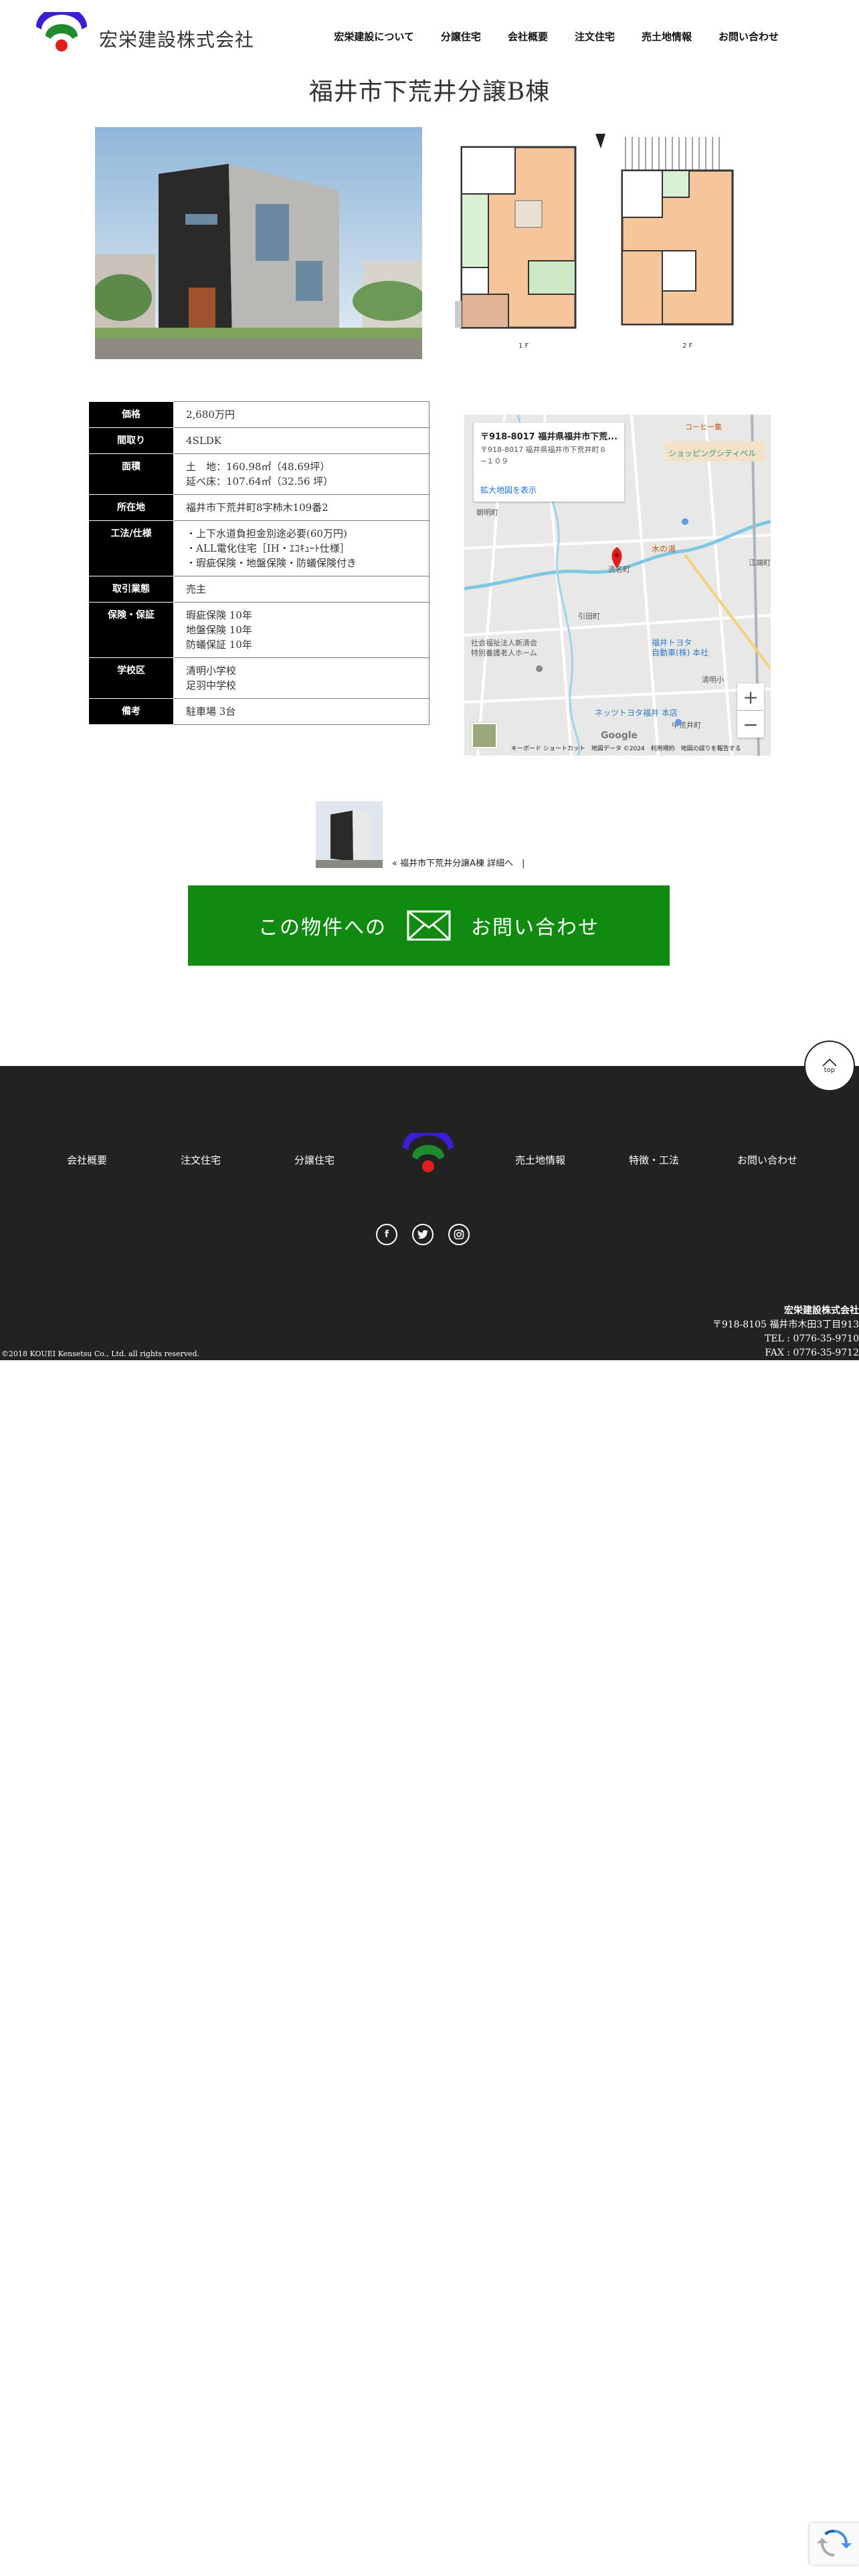  Describe the element at coordinates (314, 1160) in the screenshot. I see `footer-nav-homes-for-sale: 分譲住宅` at that location.